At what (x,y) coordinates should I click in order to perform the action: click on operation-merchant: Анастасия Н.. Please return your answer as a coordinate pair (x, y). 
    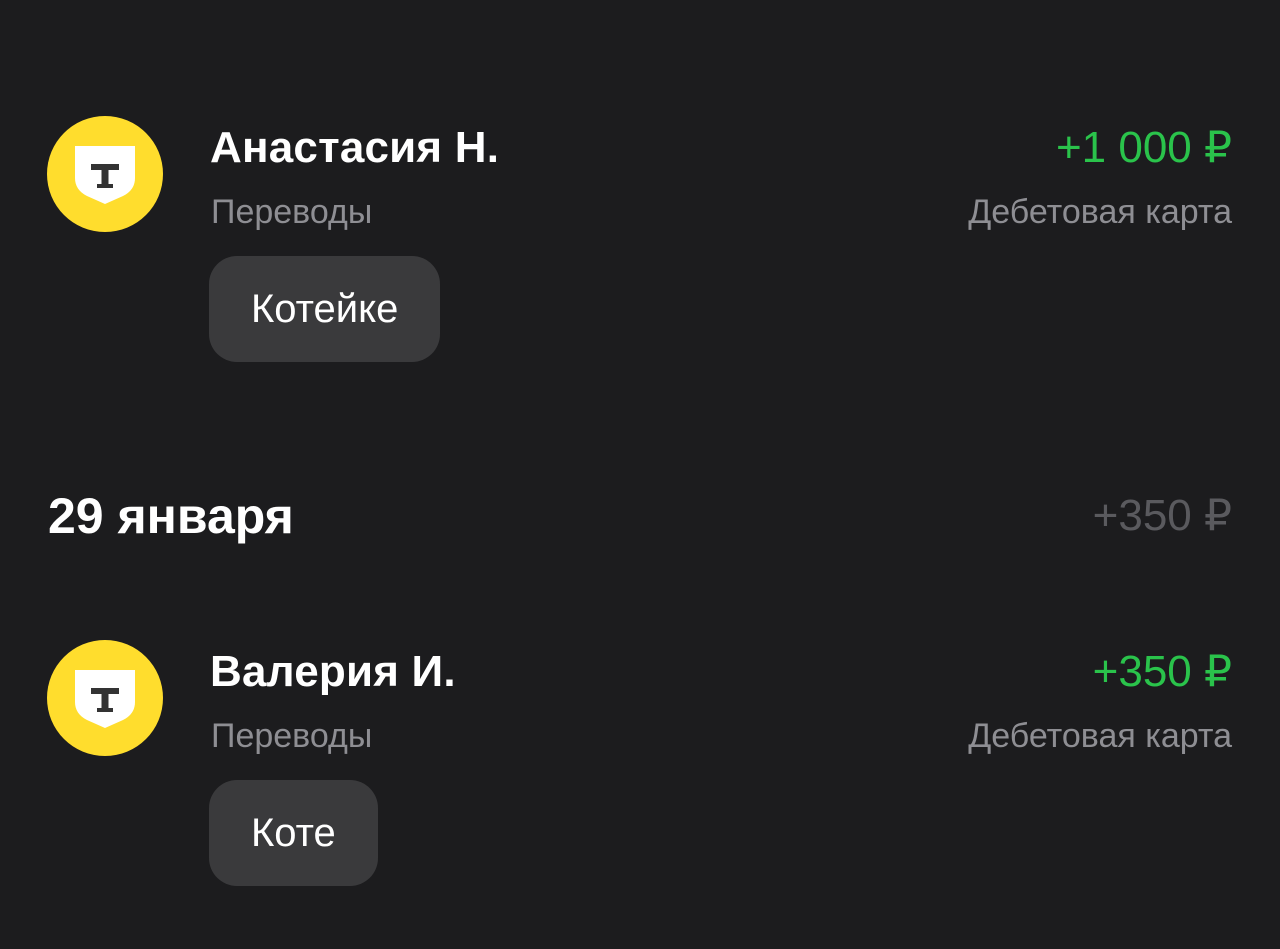
    Looking at the image, I should click on (355, 147).